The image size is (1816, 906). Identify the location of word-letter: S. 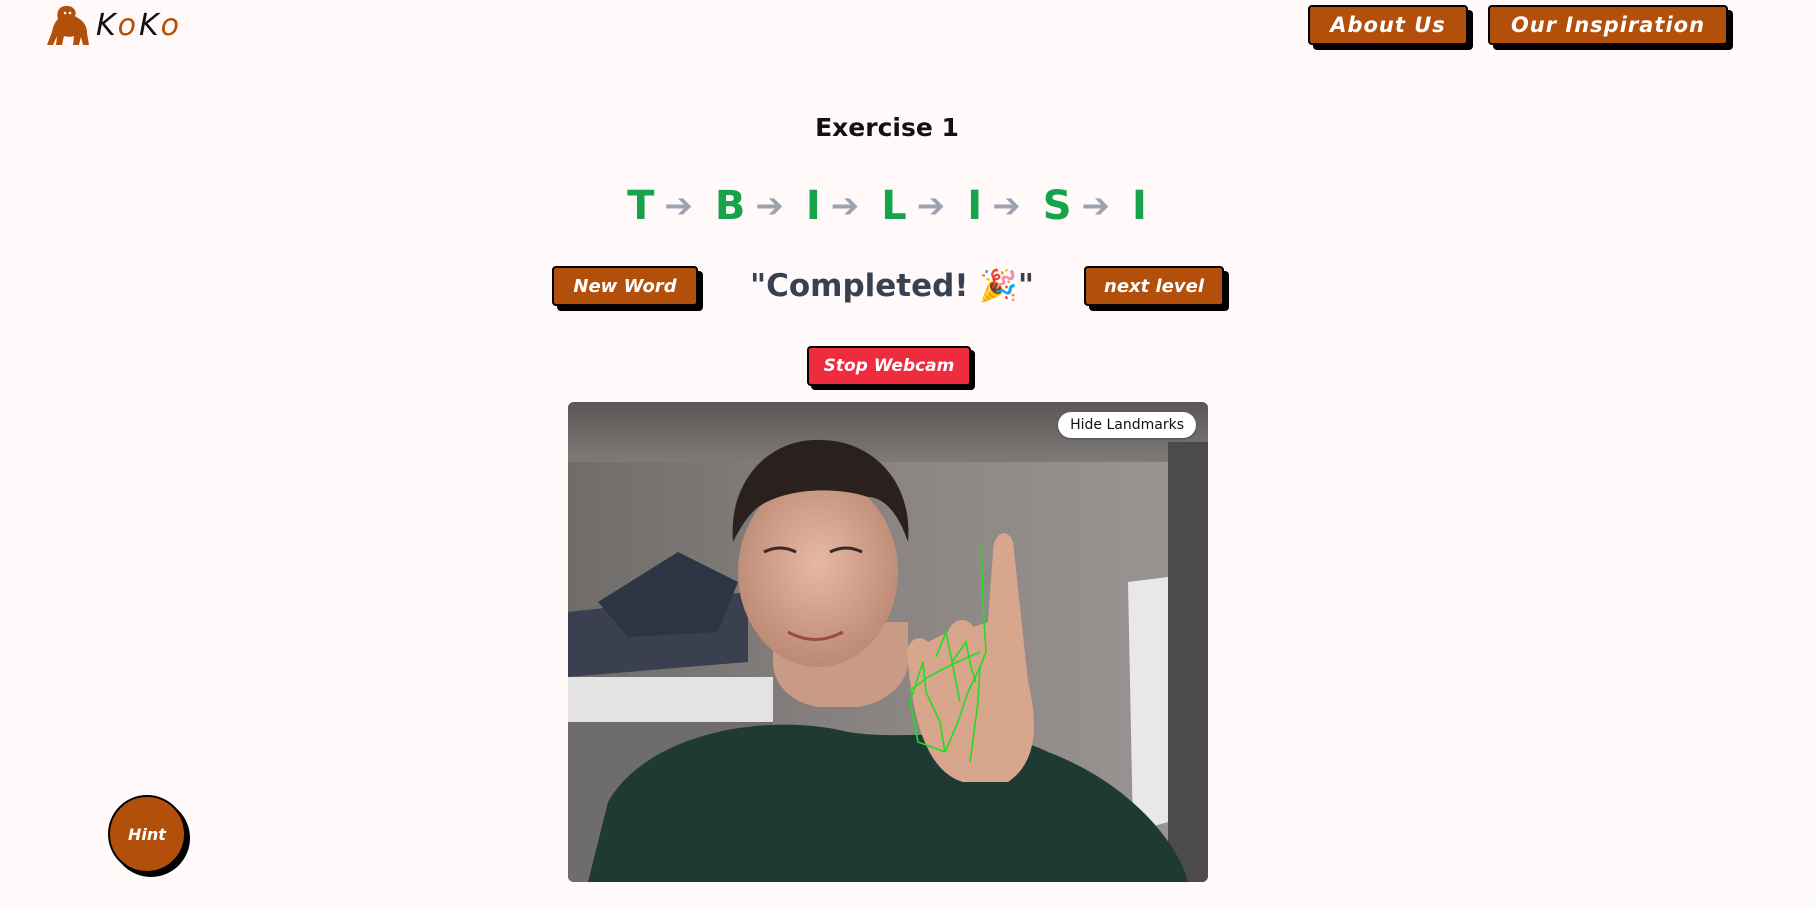
(1057, 206).